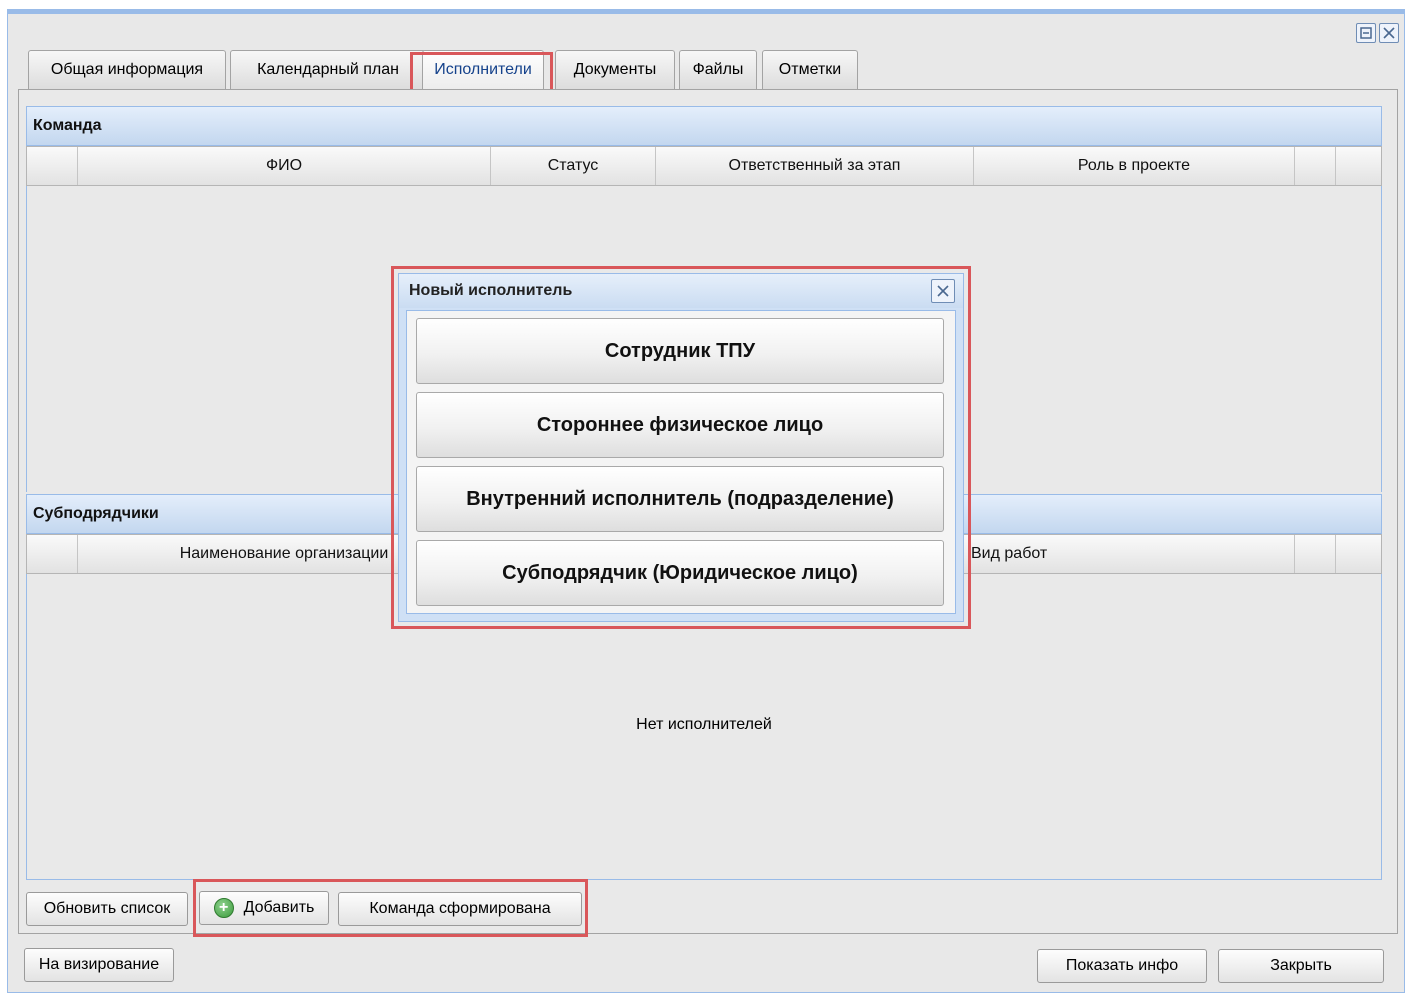  I want to click on close-label: Закрыть, so click(1301, 965).